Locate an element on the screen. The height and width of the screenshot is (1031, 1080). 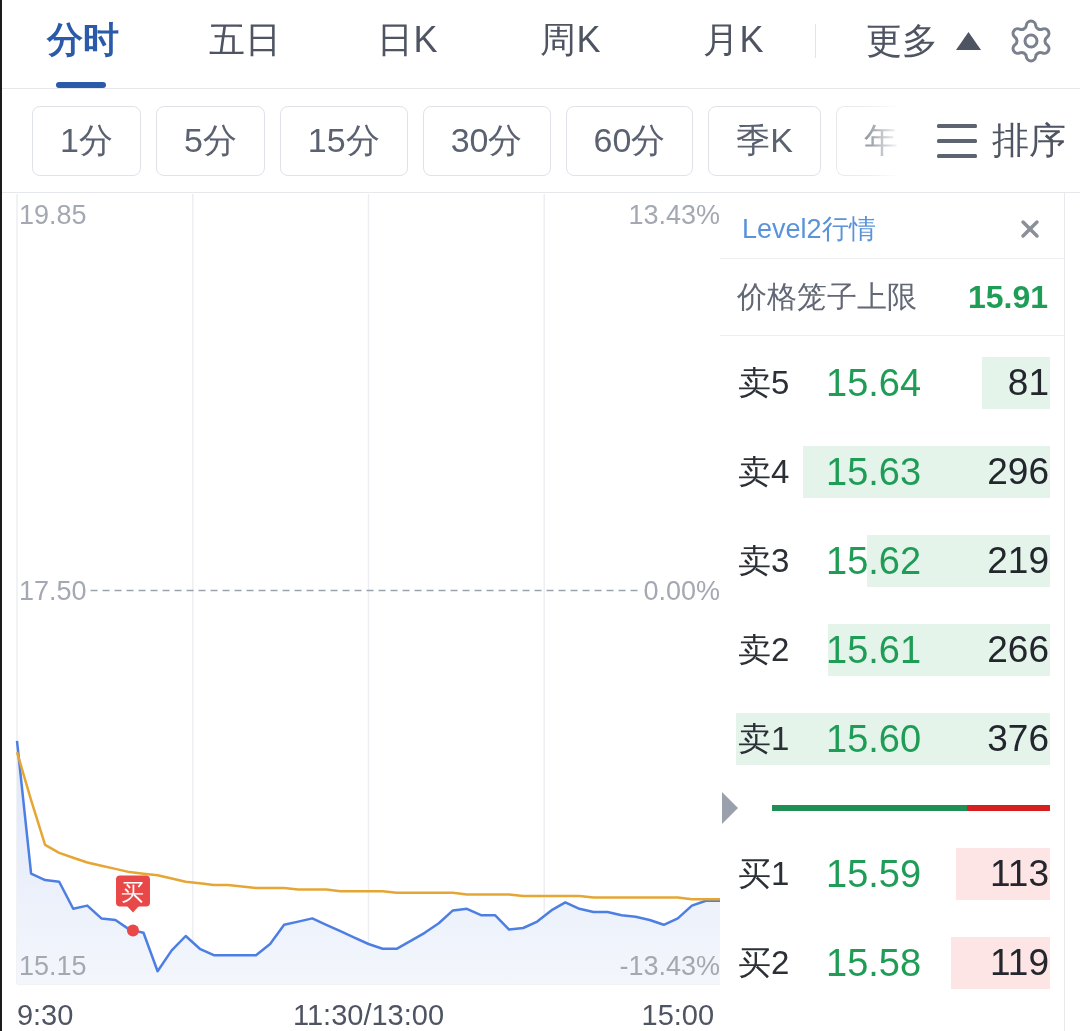
order-level-label: 买2 is located at coordinates (764, 962).